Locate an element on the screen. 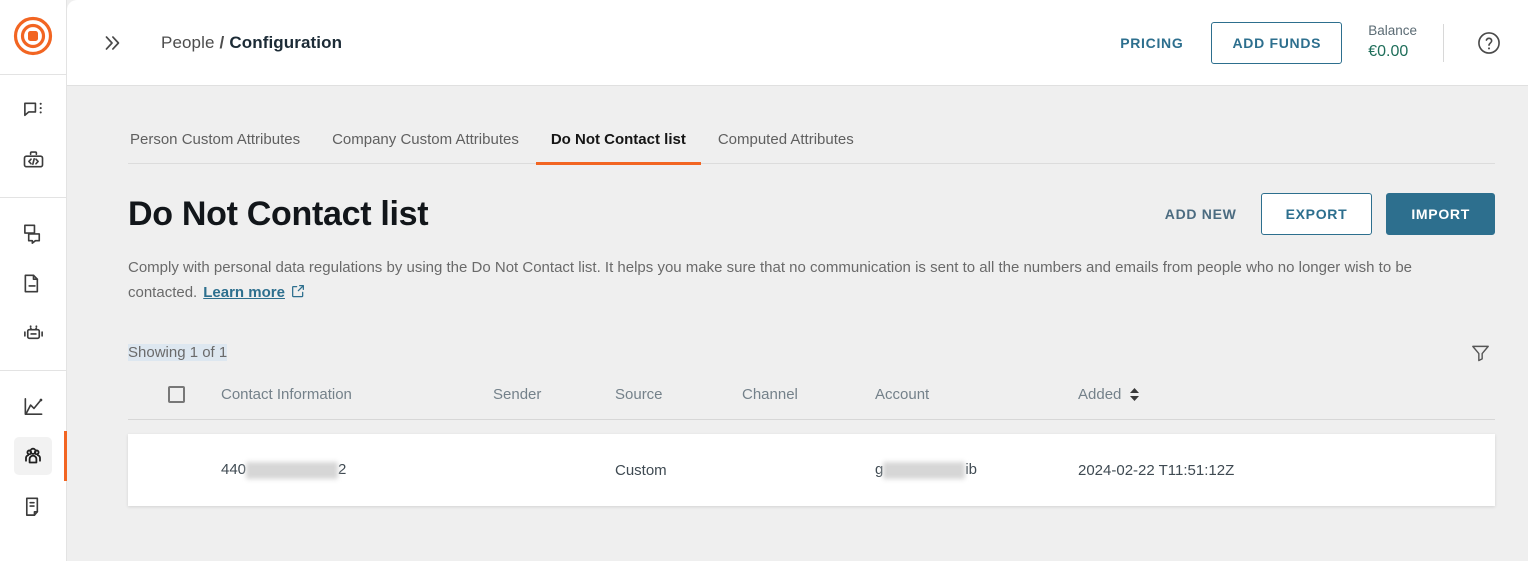 The width and height of the screenshot is (1528, 561). account-redacted-block is located at coordinates (924, 470).